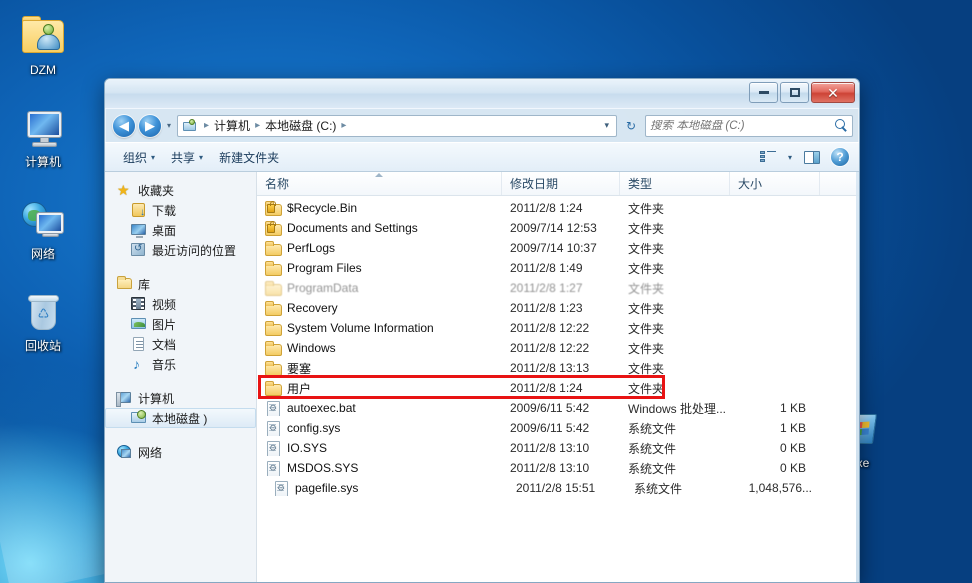 The width and height of the screenshot is (972, 583). I want to click on table-row: ⚙ config.sys 2009/6/11 5:42 系统文件 1 KB, so click(558, 428).